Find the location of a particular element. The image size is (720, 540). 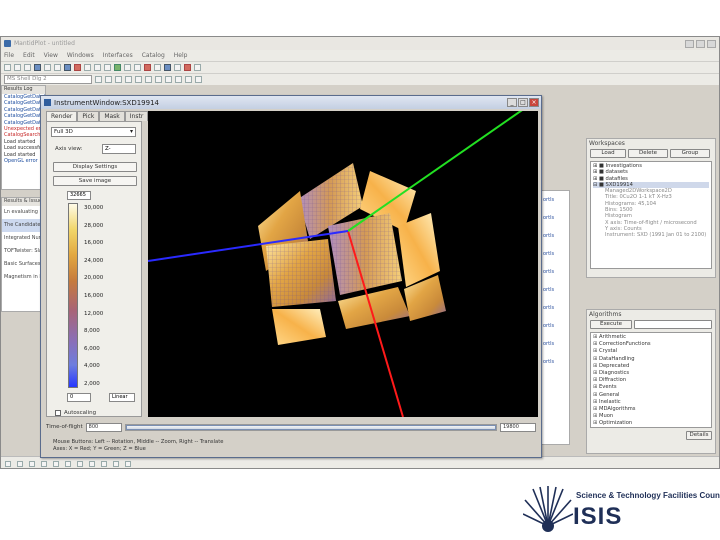

draw-line-icon is located at coordinates (178, 79).